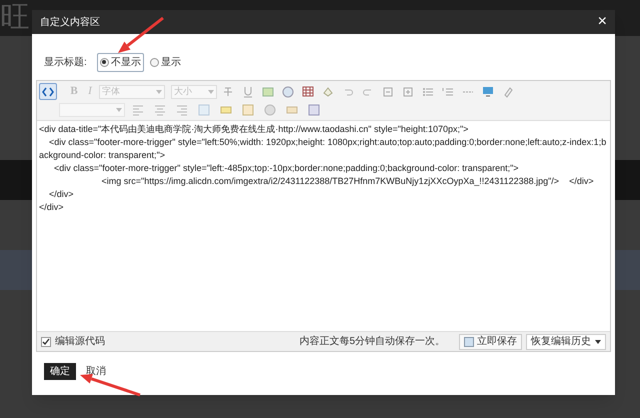 This screenshot has height=418, width=640. What do you see at coordinates (80, 341) in the screenshot?
I see `checkbox-label: 编辑源代码` at bounding box center [80, 341].